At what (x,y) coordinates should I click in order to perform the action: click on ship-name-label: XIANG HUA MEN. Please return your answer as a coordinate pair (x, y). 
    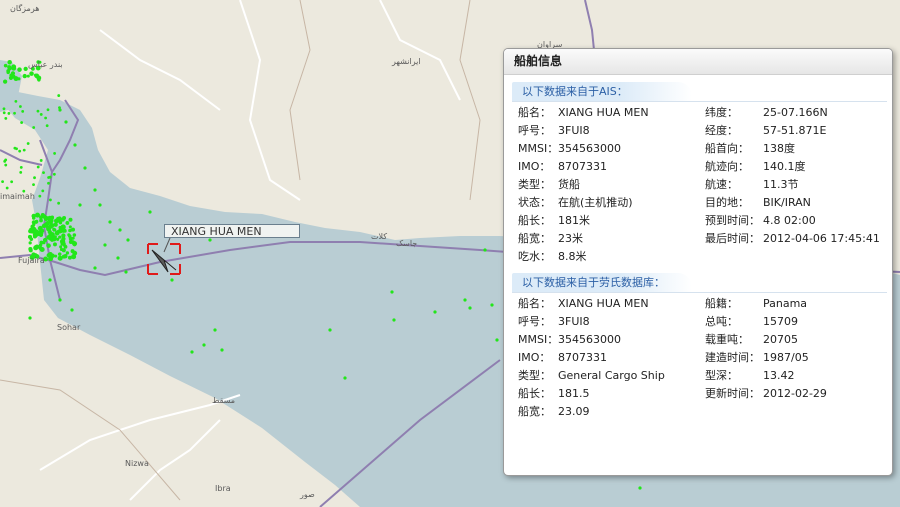
    Looking at the image, I should click on (232, 231).